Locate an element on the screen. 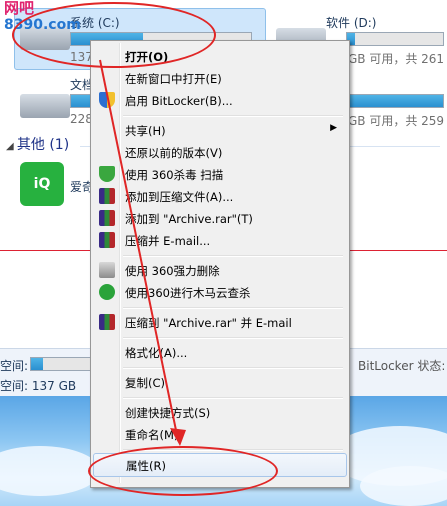  annotation-arrow is located at coordinates (142, 252).